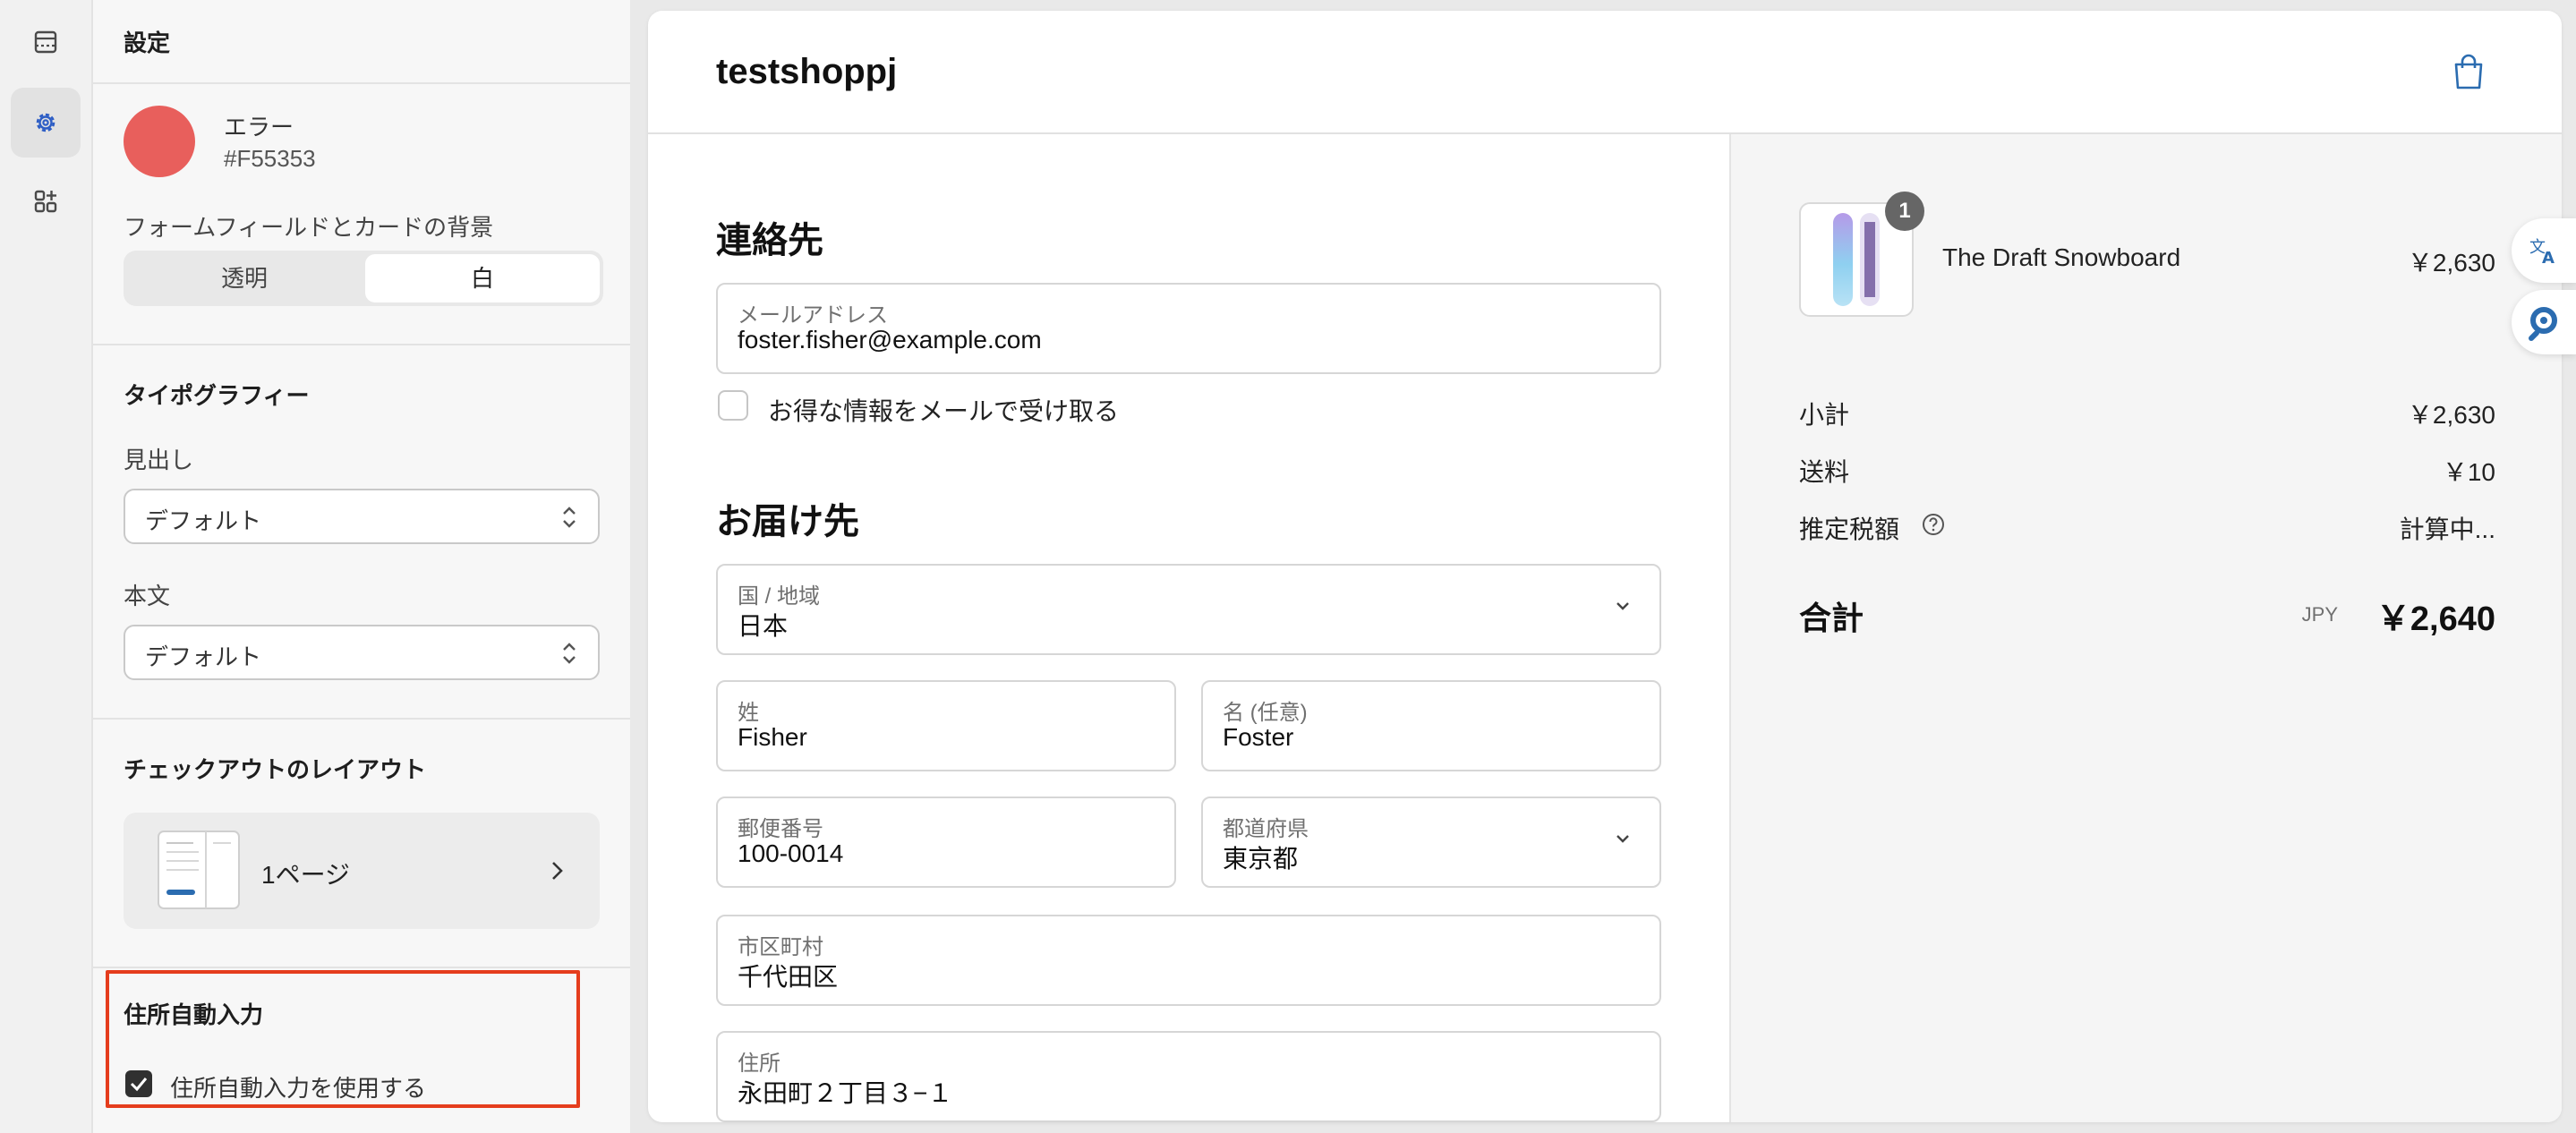  I want to click on background-option-transparent: 透明, so click(244, 278).